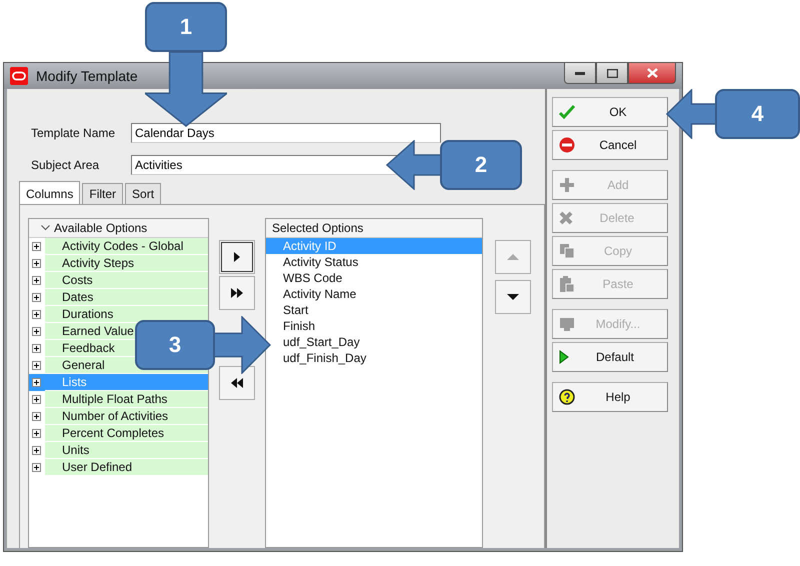 The image size is (800, 566). Describe the element at coordinates (757, 114) in the screenshot. I see `callout-tooltip: 4` at that location.